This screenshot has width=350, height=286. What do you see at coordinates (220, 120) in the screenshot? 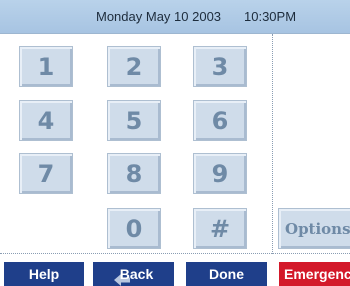
I see `key-6: 6` at bounding box center [220, 120].